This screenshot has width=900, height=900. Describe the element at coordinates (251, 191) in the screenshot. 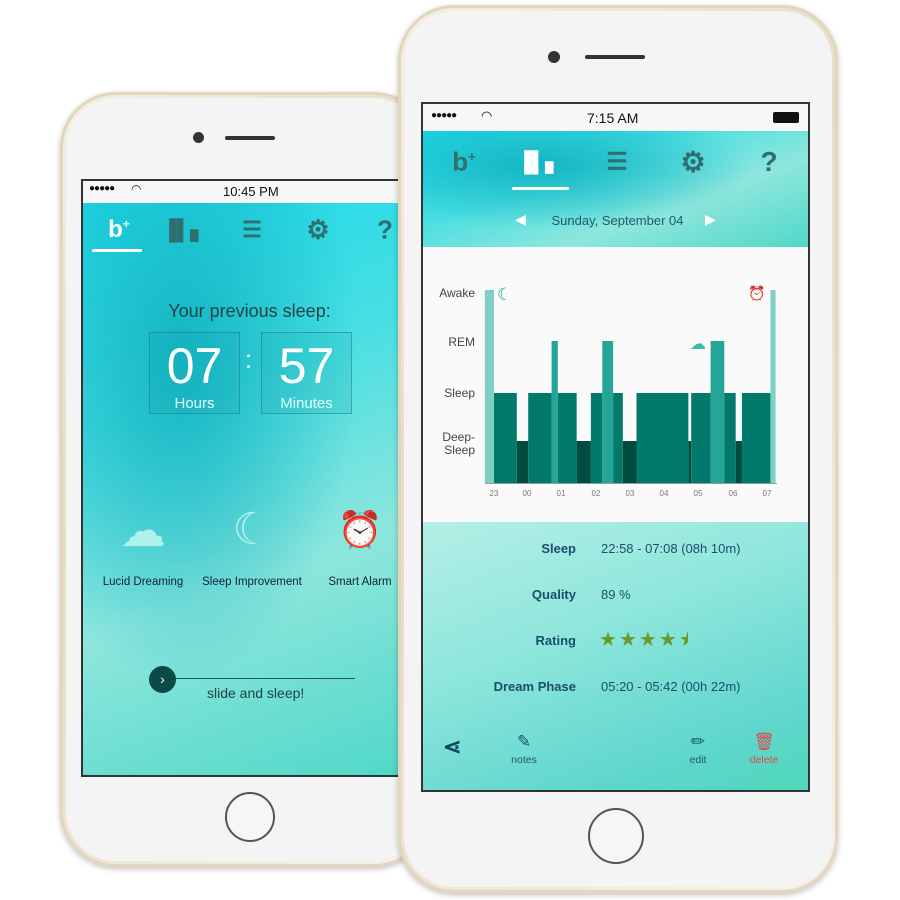

I see `status-time: 10:45 PM` at that location.